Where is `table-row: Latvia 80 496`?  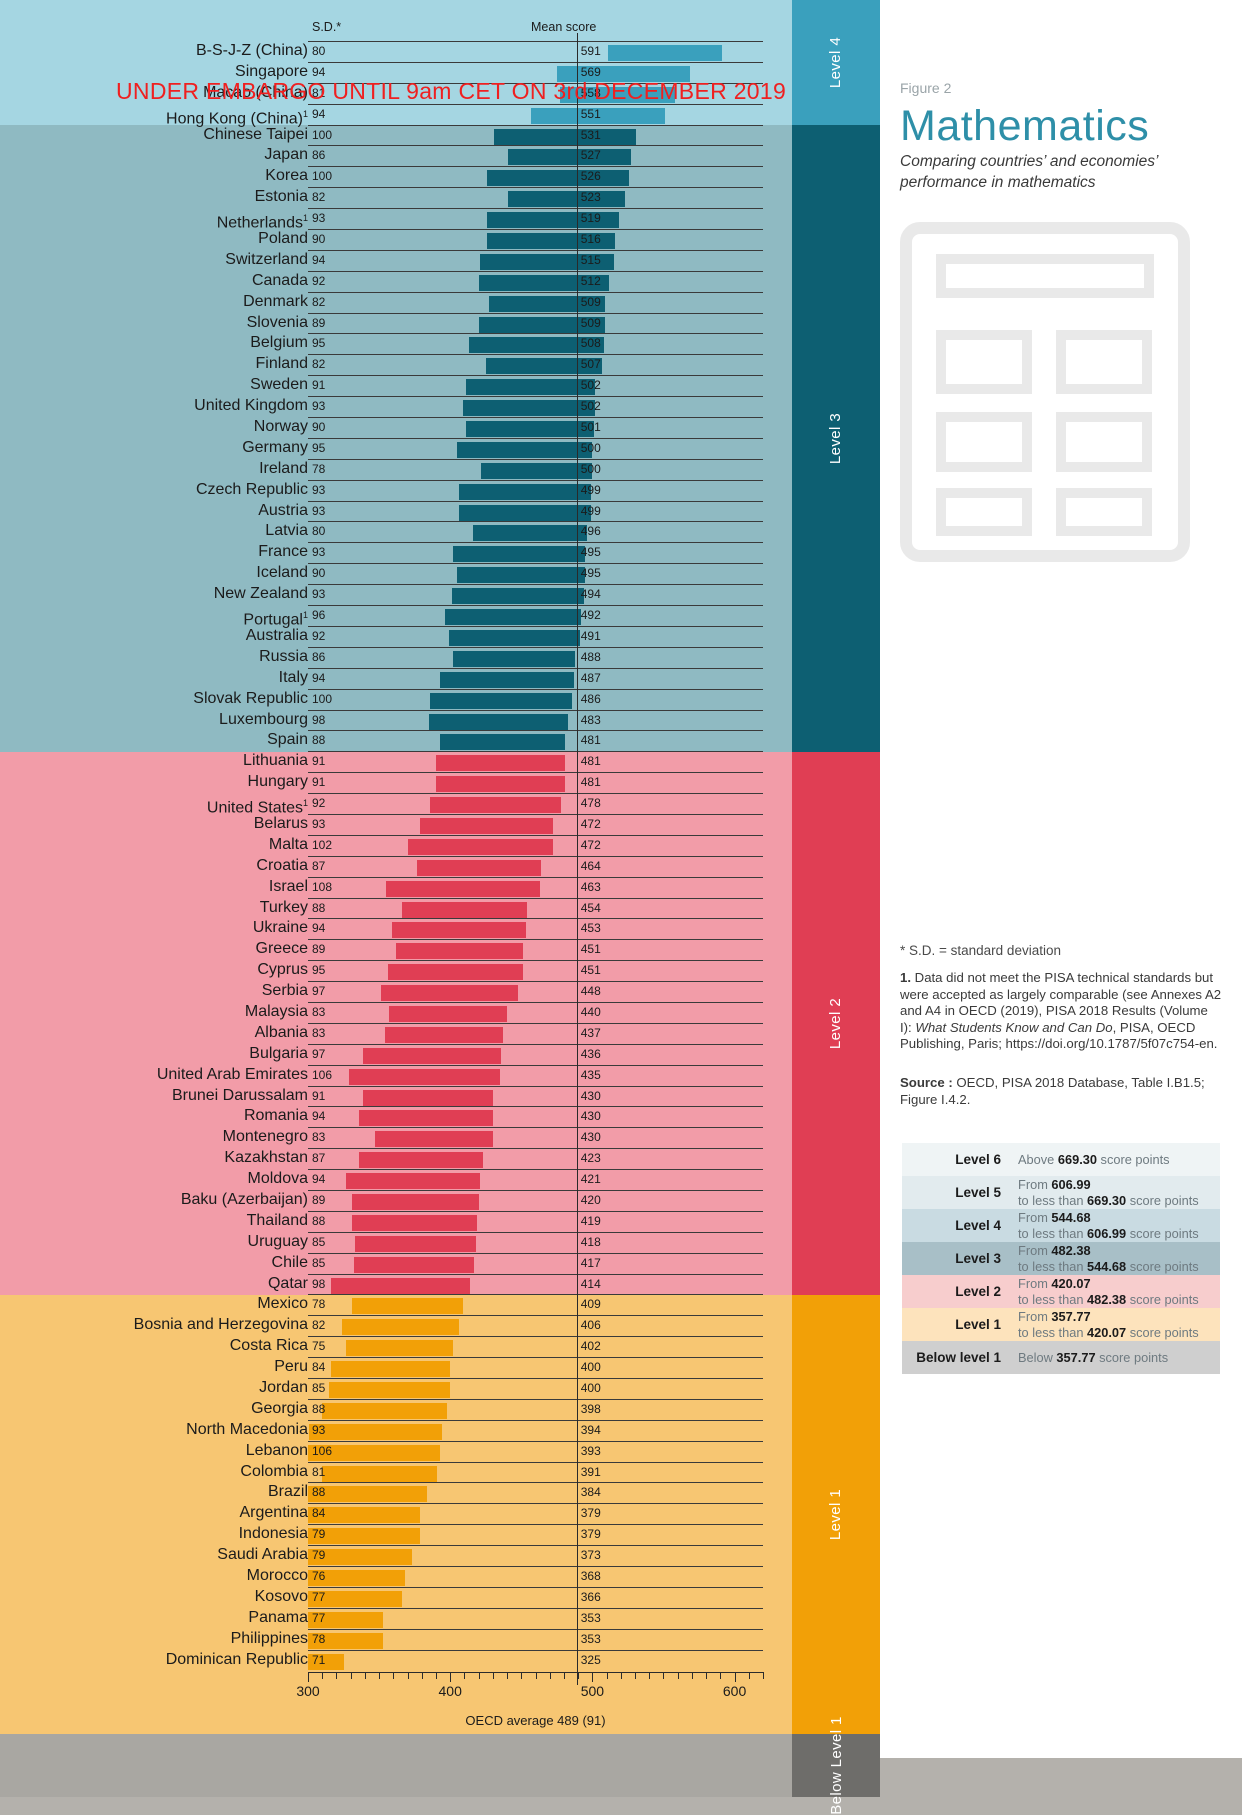
table-row: Latvia 80 496 is located at coordinates (396, 531).